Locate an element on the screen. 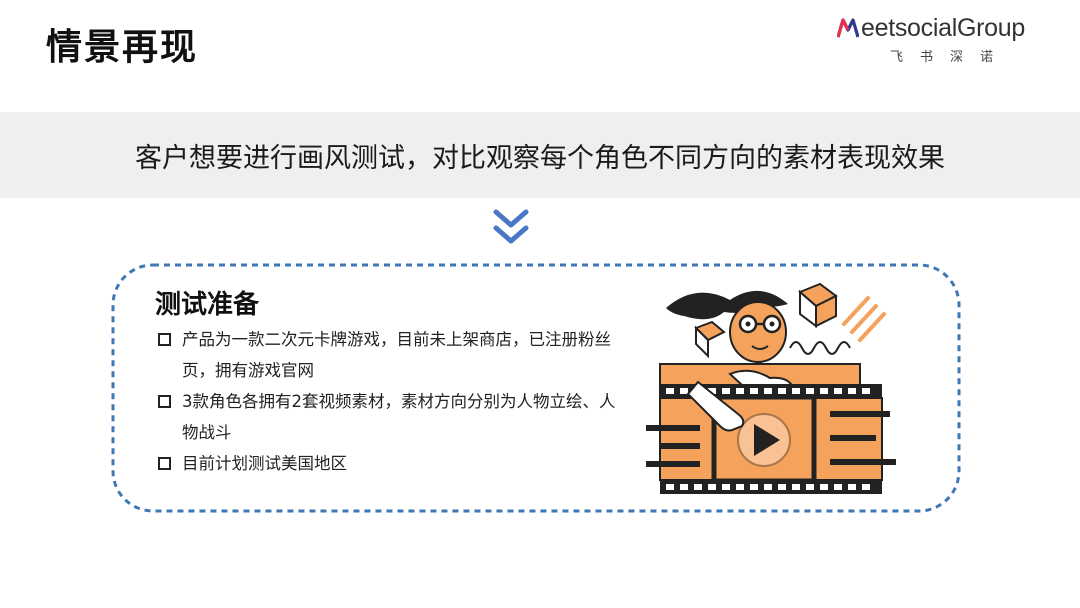 Image resolution: width=1080 pixels, height=608 pixels. list-item: 产品为一款二次元卡牌游戏，目前未上架商店，已注册粉丝页，拥有游戏官网 is located at coordinates (393, 355).